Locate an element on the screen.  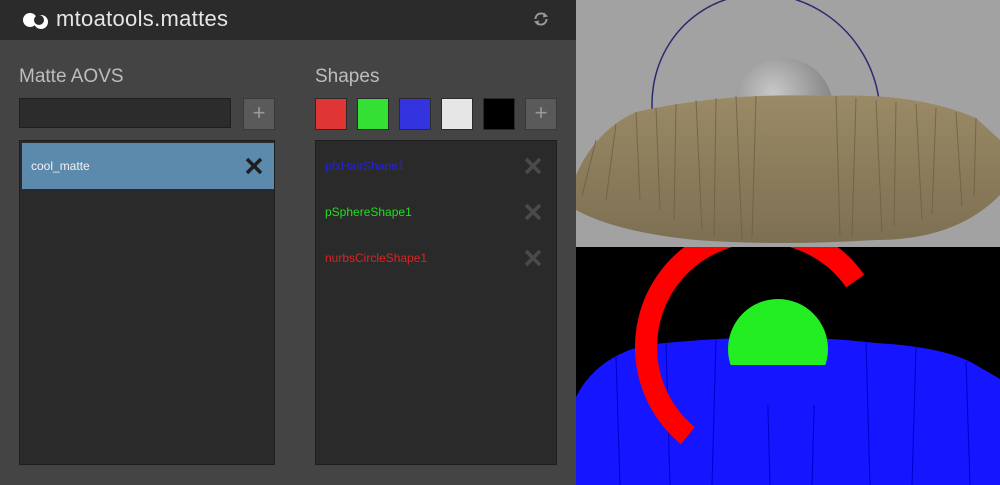
shape-item-label: pSphereShape1 is located at coordinates (368, 212).